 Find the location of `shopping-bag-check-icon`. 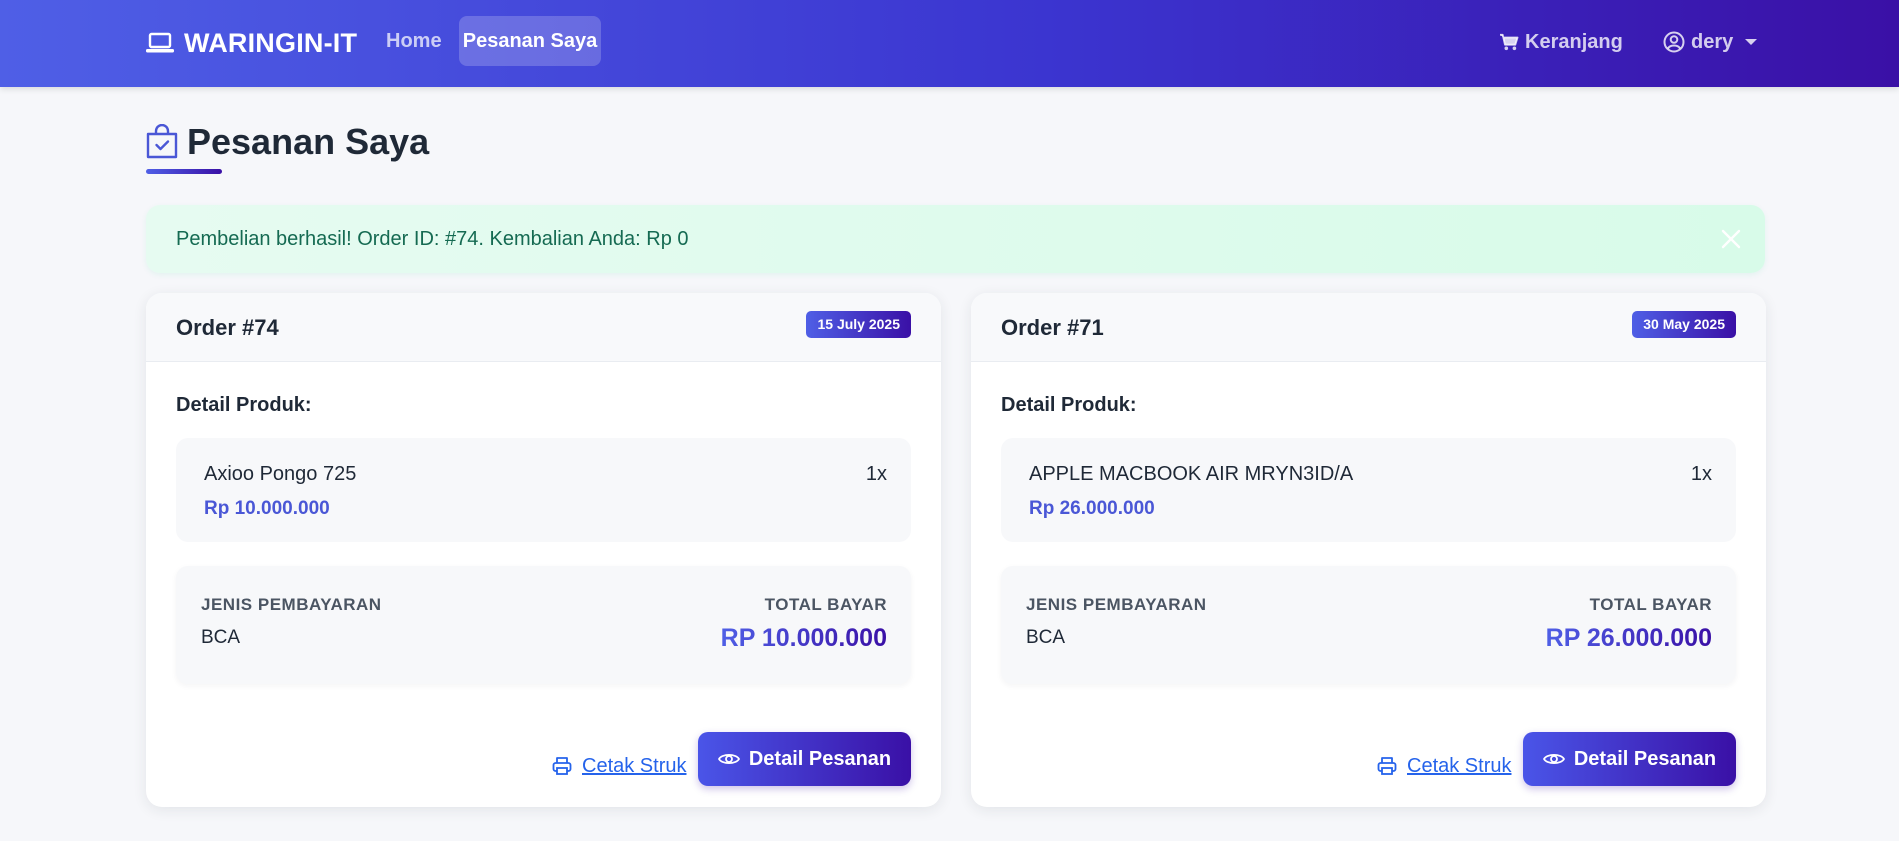

shopping-bag-check-icon is located at coordinates (162, 141).